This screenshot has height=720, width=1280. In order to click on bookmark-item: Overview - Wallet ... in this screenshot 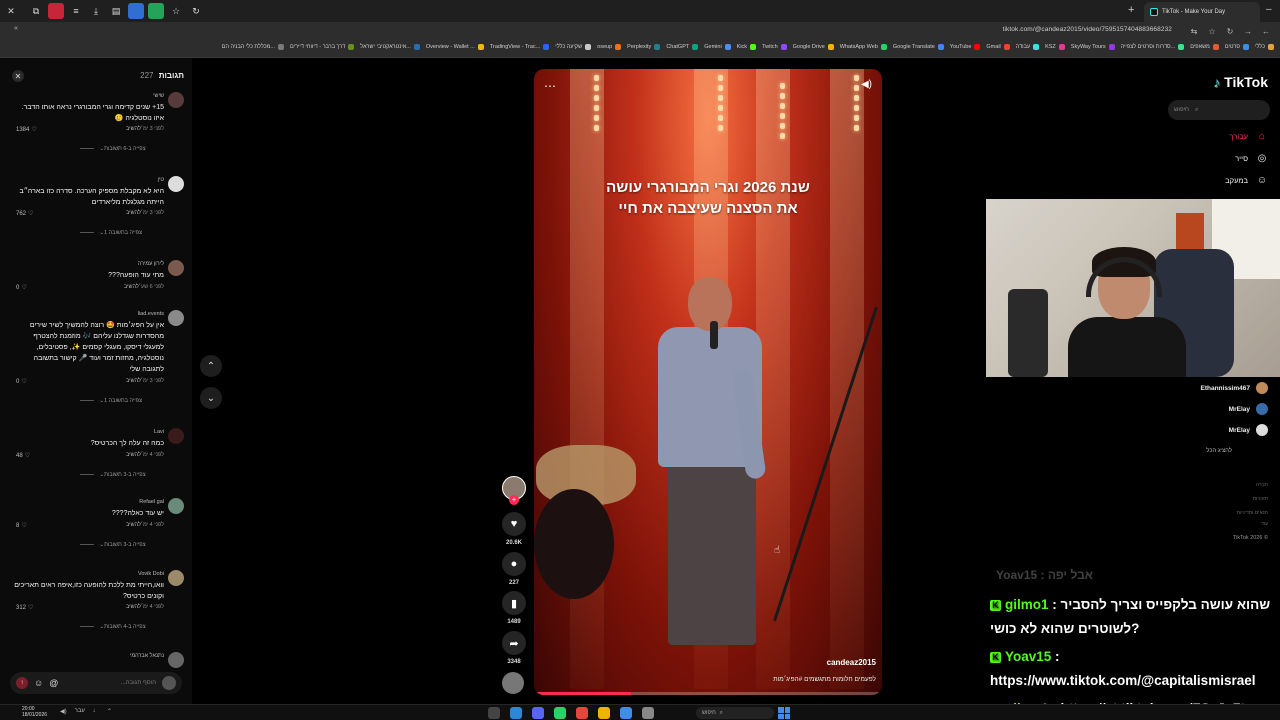, I will do `click(455, 47)`.